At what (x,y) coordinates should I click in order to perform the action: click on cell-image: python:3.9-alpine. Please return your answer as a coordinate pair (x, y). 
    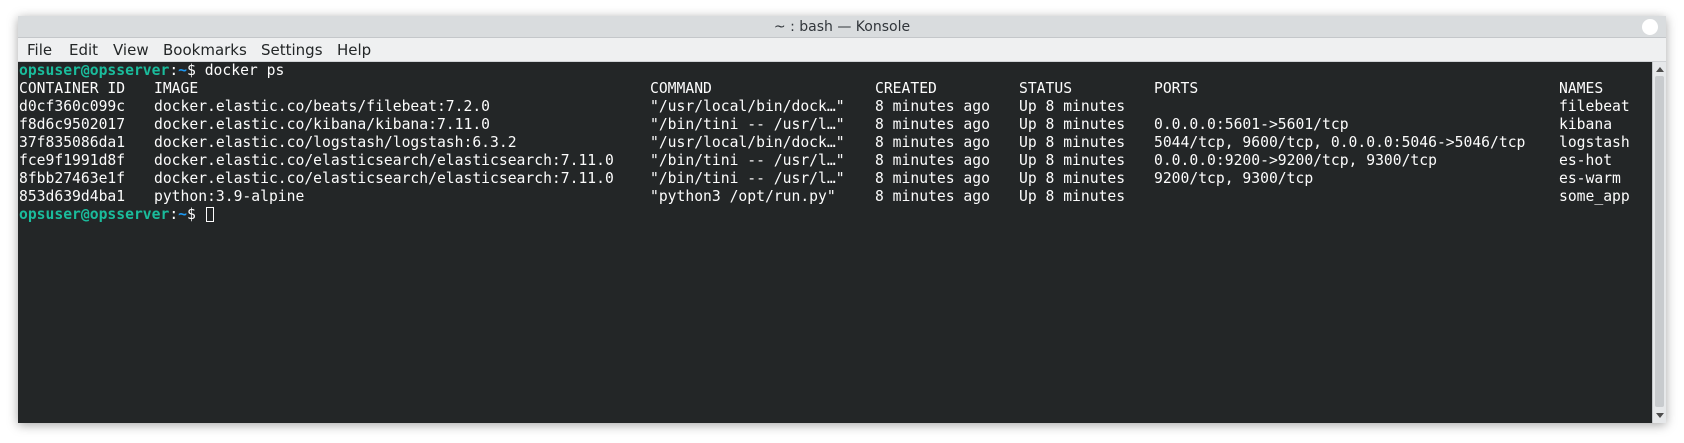
    Looking at the image, I should click on (229, 196).